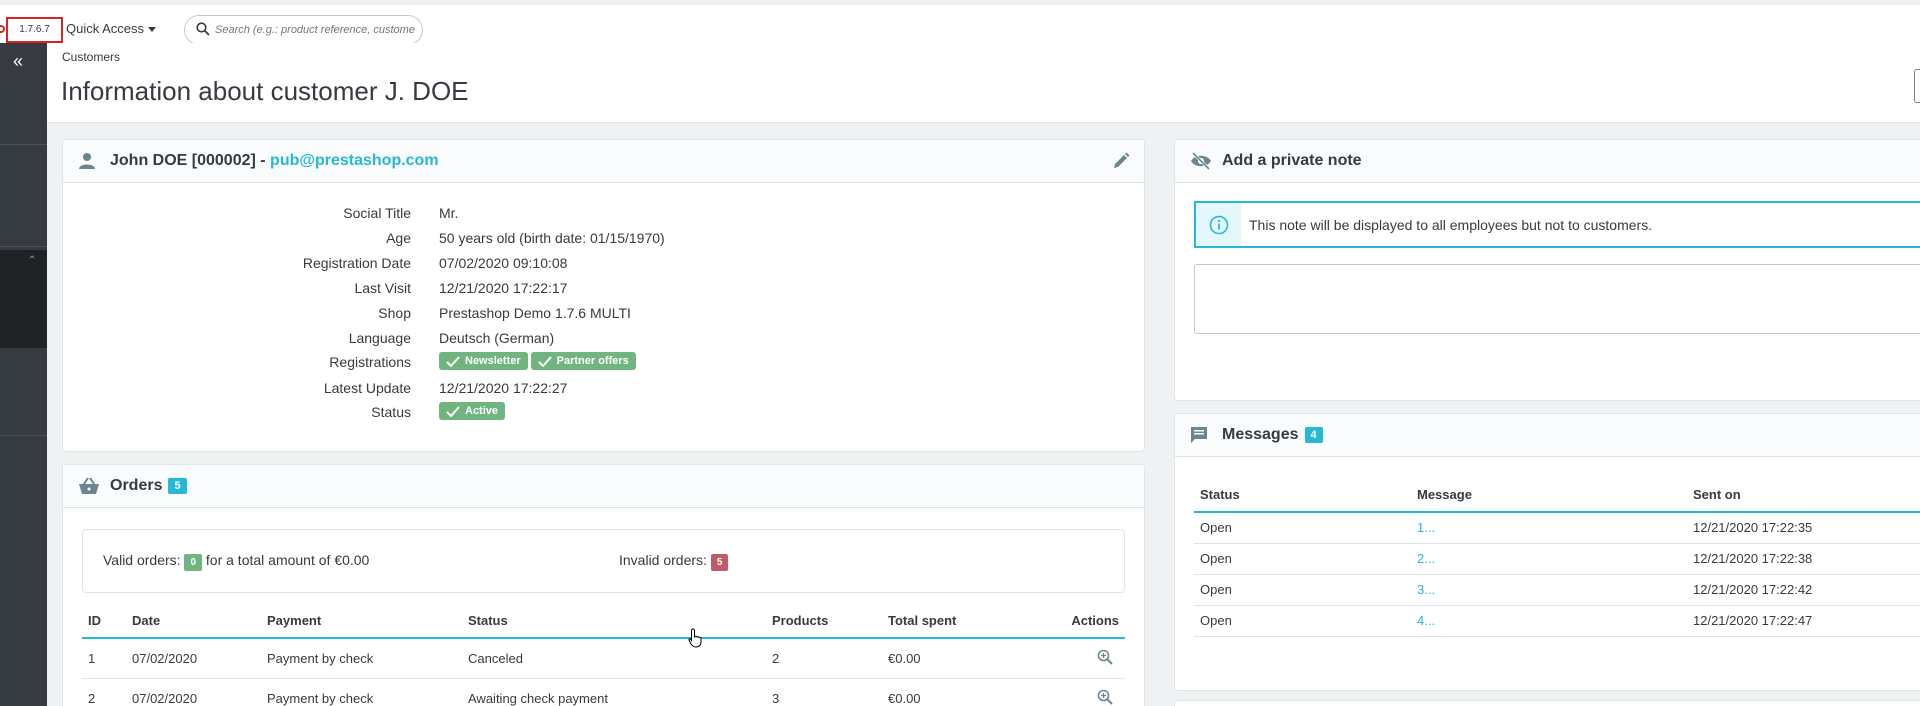 This screenshot has height=706, width=1920. What do you see at coordinates (23, 246) in the screenshot?
I see `sidebar-divider` at bounding box center [23, 246].